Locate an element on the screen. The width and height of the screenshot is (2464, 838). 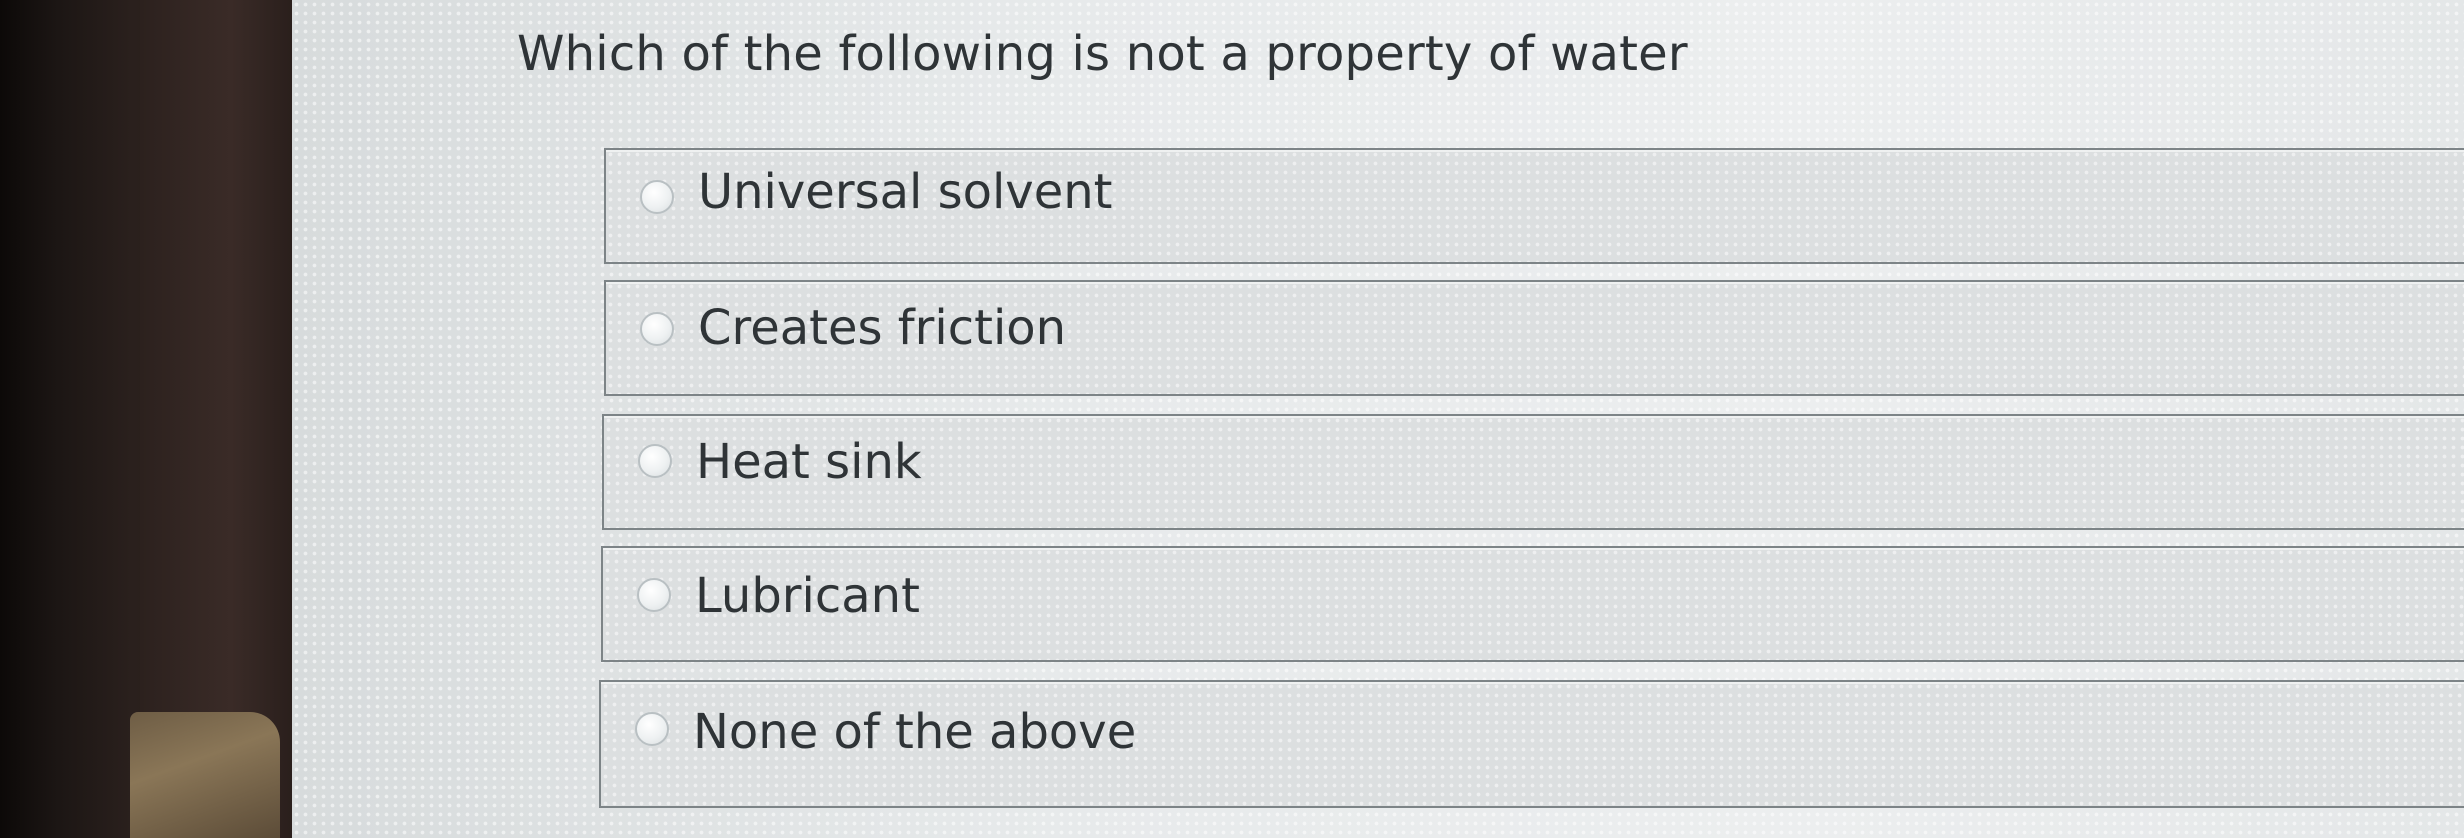
answer-option-label: Creates friction is located at coordinates (882, 328).